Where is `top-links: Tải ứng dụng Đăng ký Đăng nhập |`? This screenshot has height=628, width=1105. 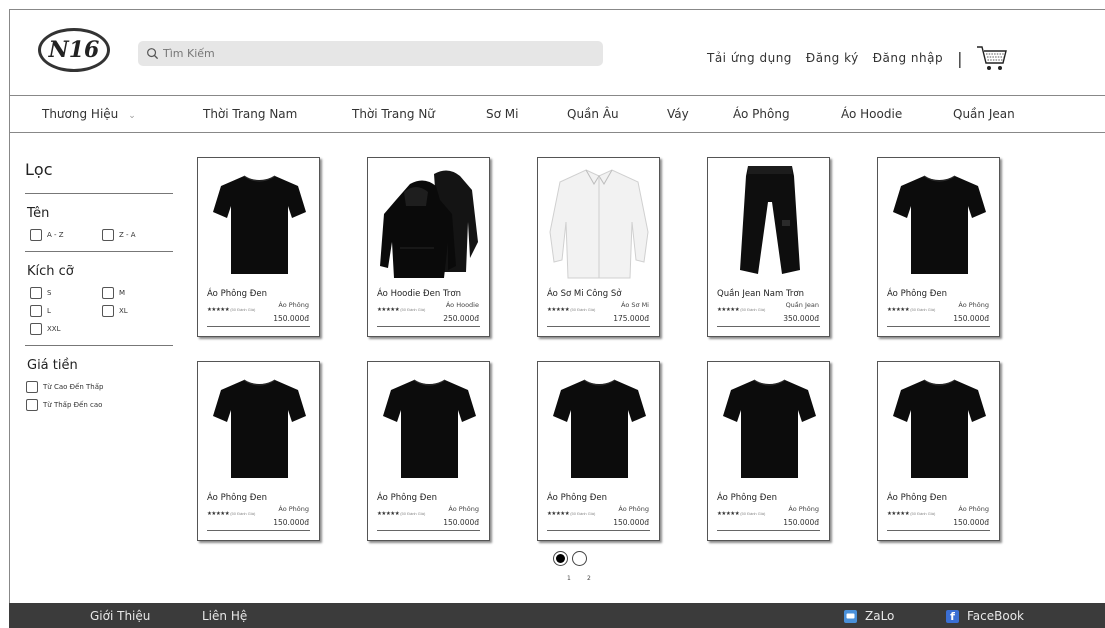 top-links: Tải ứng dụng Đăng ký Đăng nhập | is located at coordinates (858, 58).